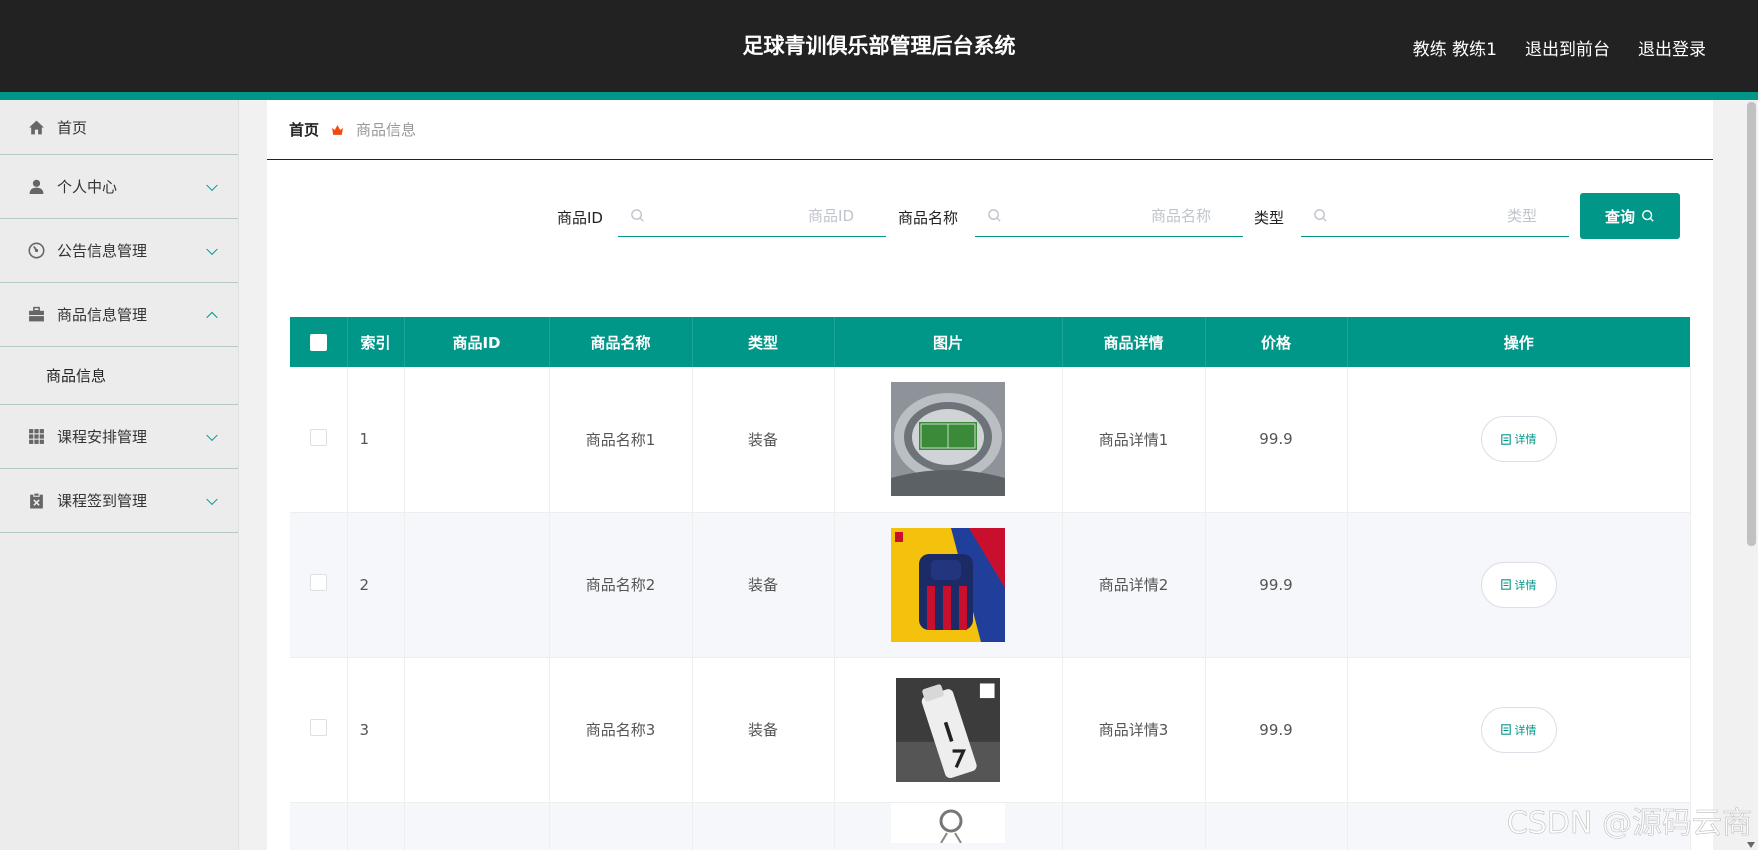  Describe the element at coordinates (621, 342) in the screenshot. I see `column-header: 商品名称` at that location.